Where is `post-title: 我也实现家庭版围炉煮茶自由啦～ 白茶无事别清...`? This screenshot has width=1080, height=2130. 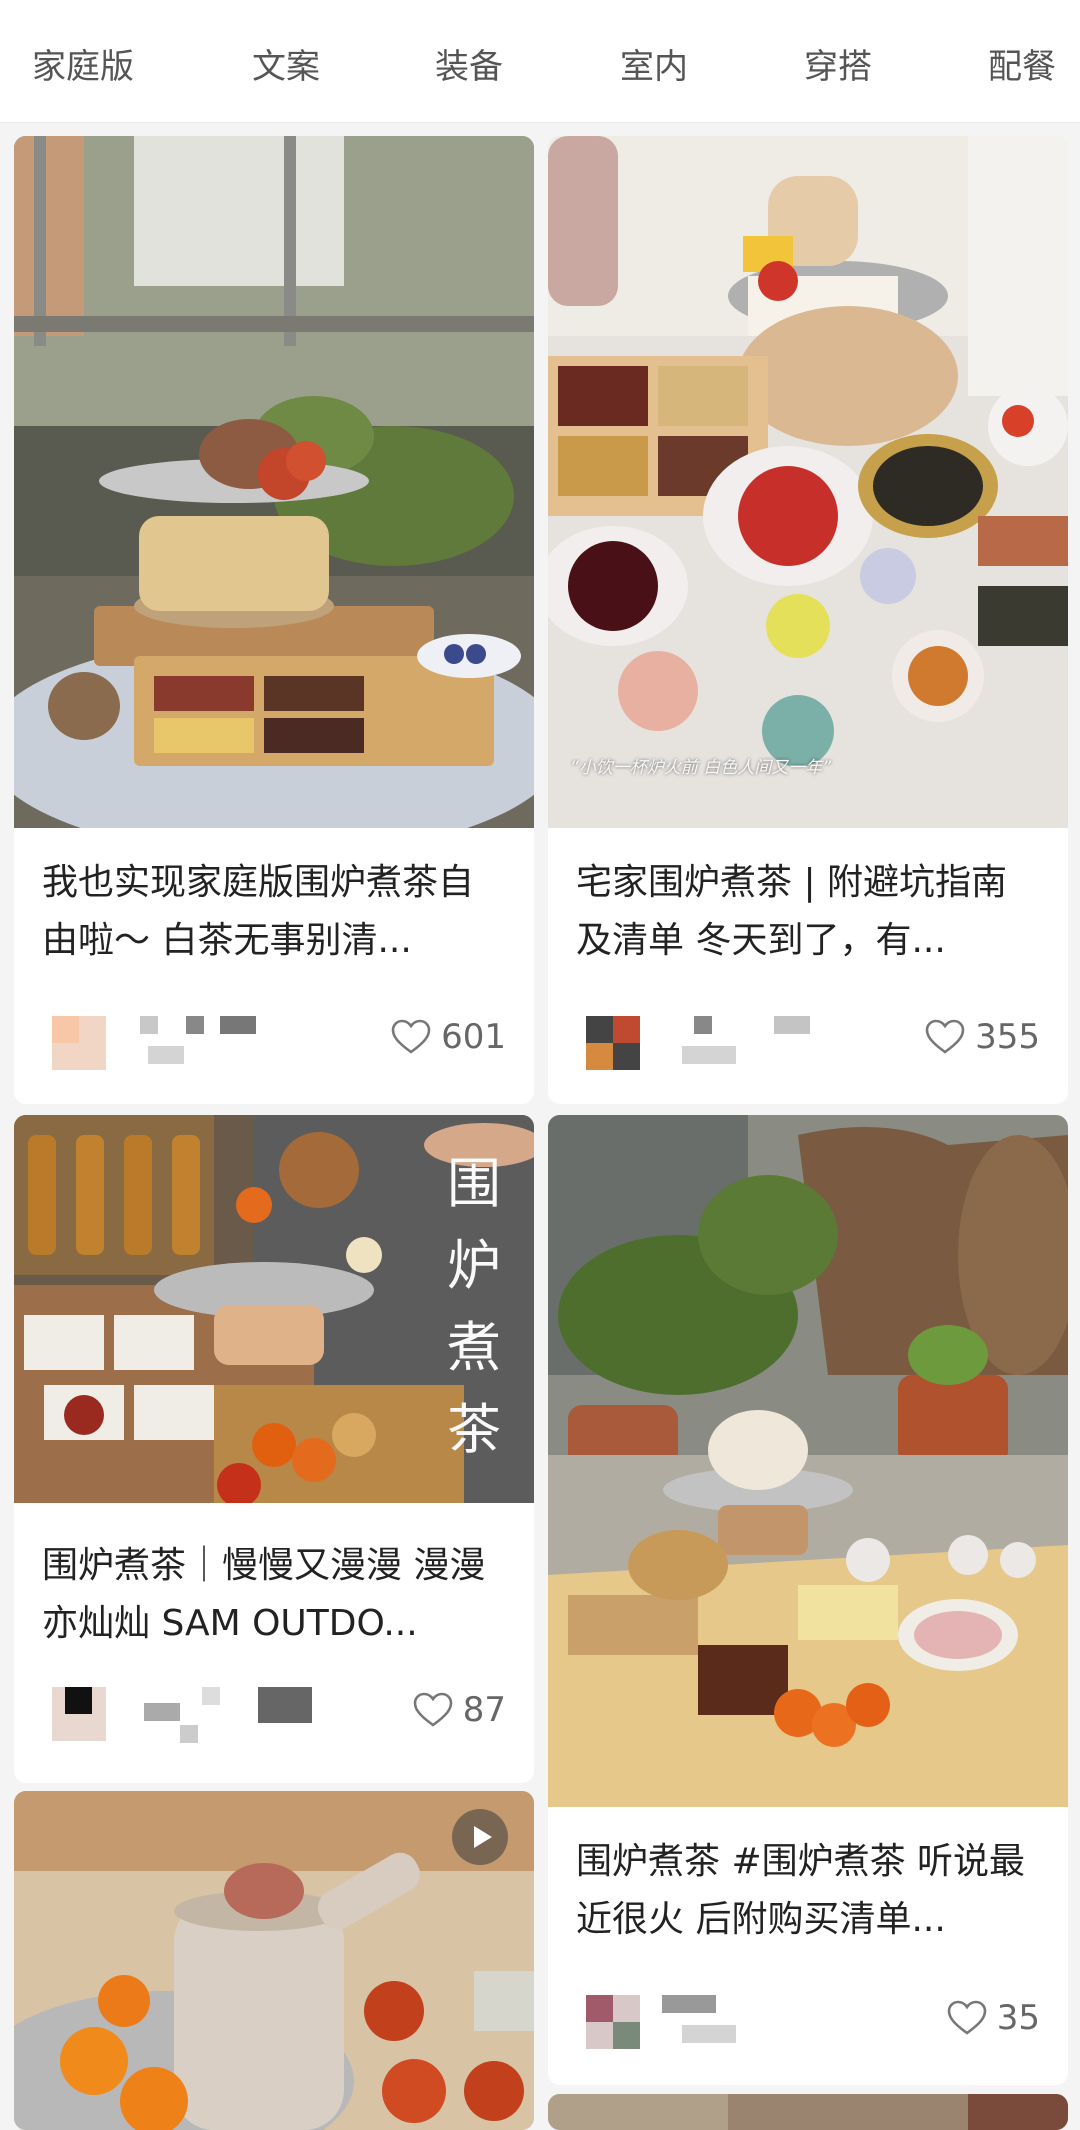 post-title: 我也实现家庭版围炉煮茶自由啦～ 白茶无事别清... is located at coordinates (275, 912).